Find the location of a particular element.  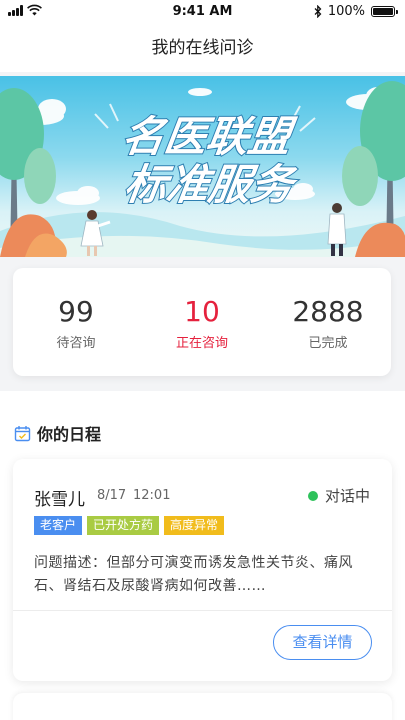

tag-prescription: 已开处方药 is located at coordinates (123, 525).